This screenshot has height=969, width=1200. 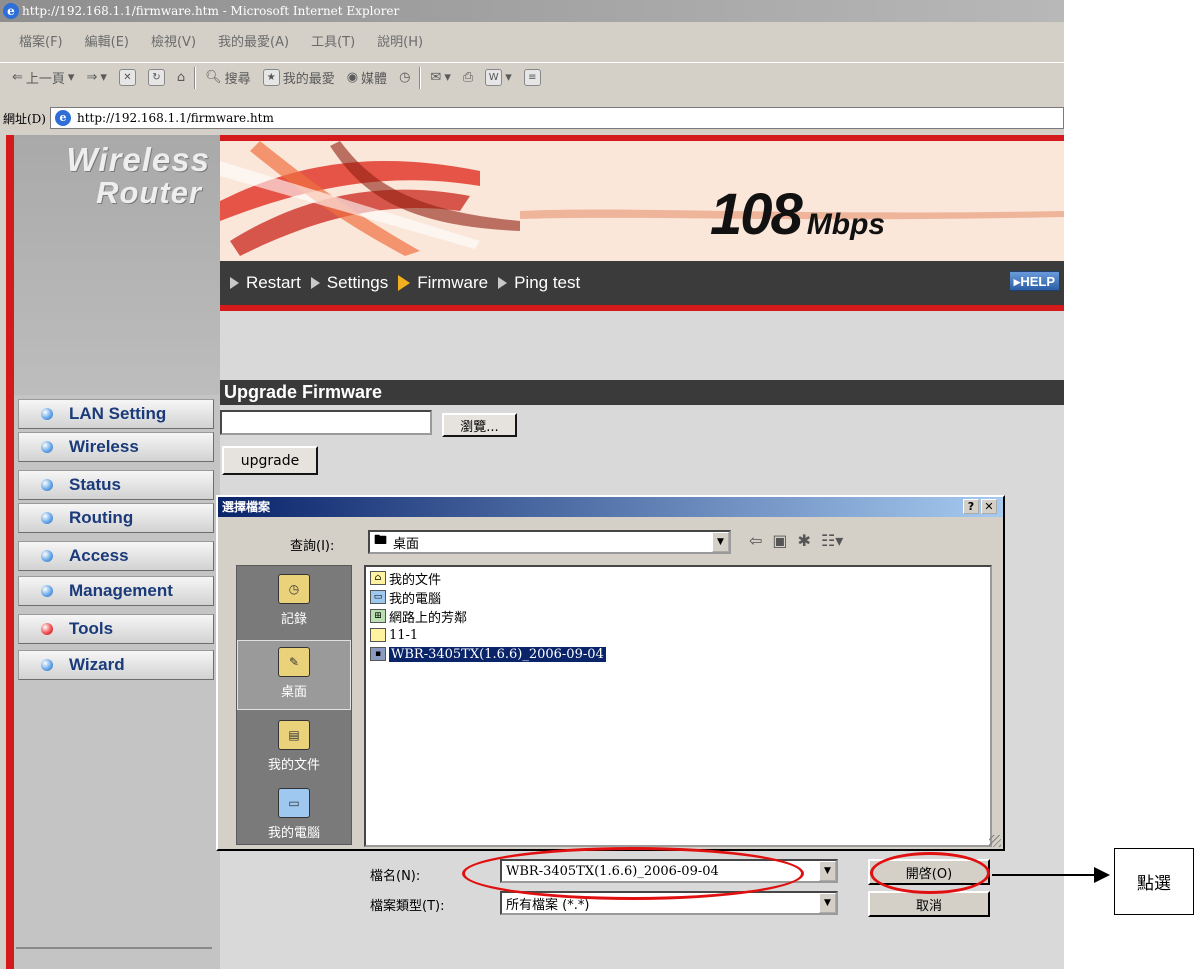 I want to click on tab-settings: Settings, so click(x=349, y=283).